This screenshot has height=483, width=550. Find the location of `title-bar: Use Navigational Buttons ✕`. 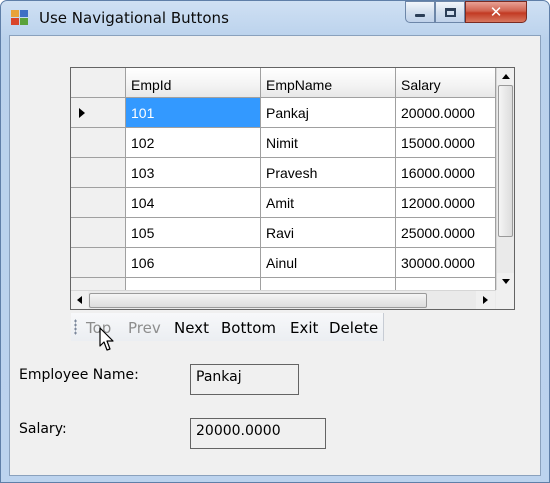

title-bar: Use Navigational Buttons ✕ is located at coordinates (275, 18).